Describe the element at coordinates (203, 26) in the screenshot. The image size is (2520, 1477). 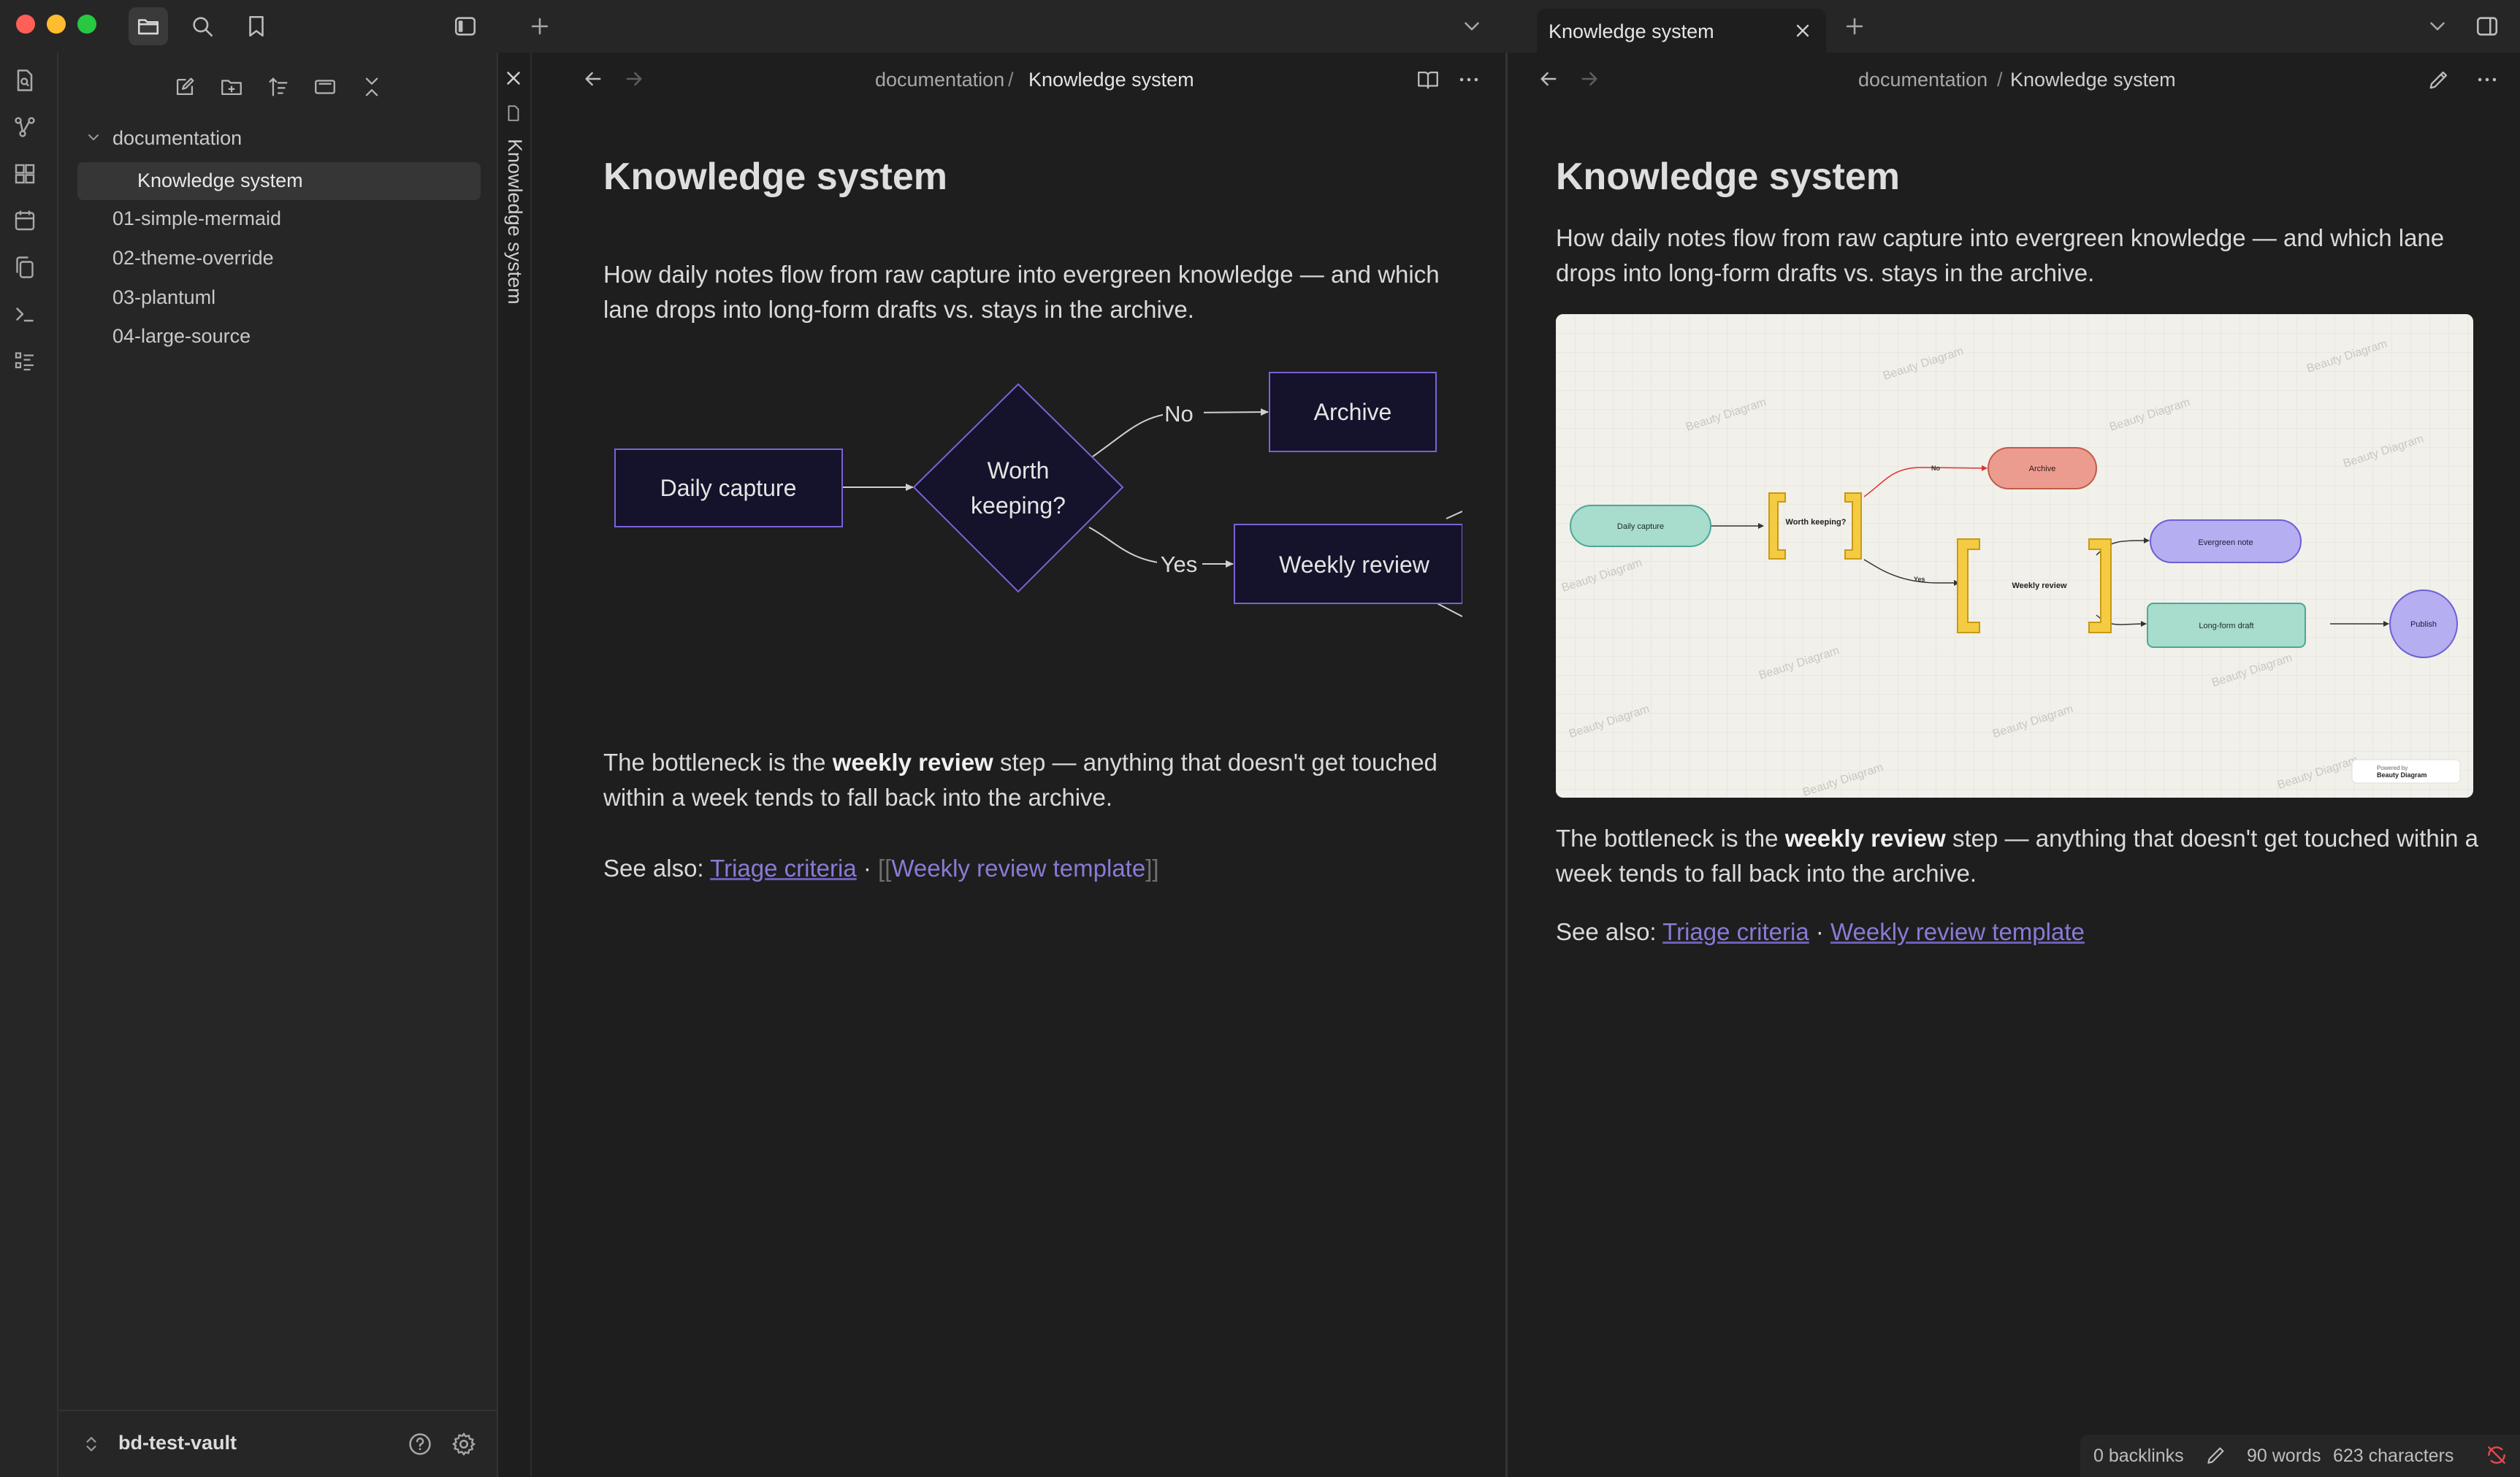
I see `search-tab` at that location.